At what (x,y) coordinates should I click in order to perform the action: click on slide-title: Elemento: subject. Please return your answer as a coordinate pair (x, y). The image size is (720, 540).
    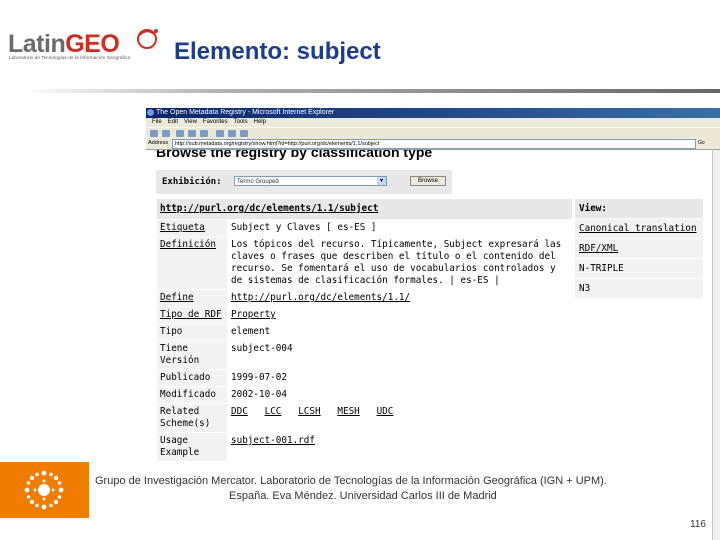
    Looking at the image, I should click on (277, 51).